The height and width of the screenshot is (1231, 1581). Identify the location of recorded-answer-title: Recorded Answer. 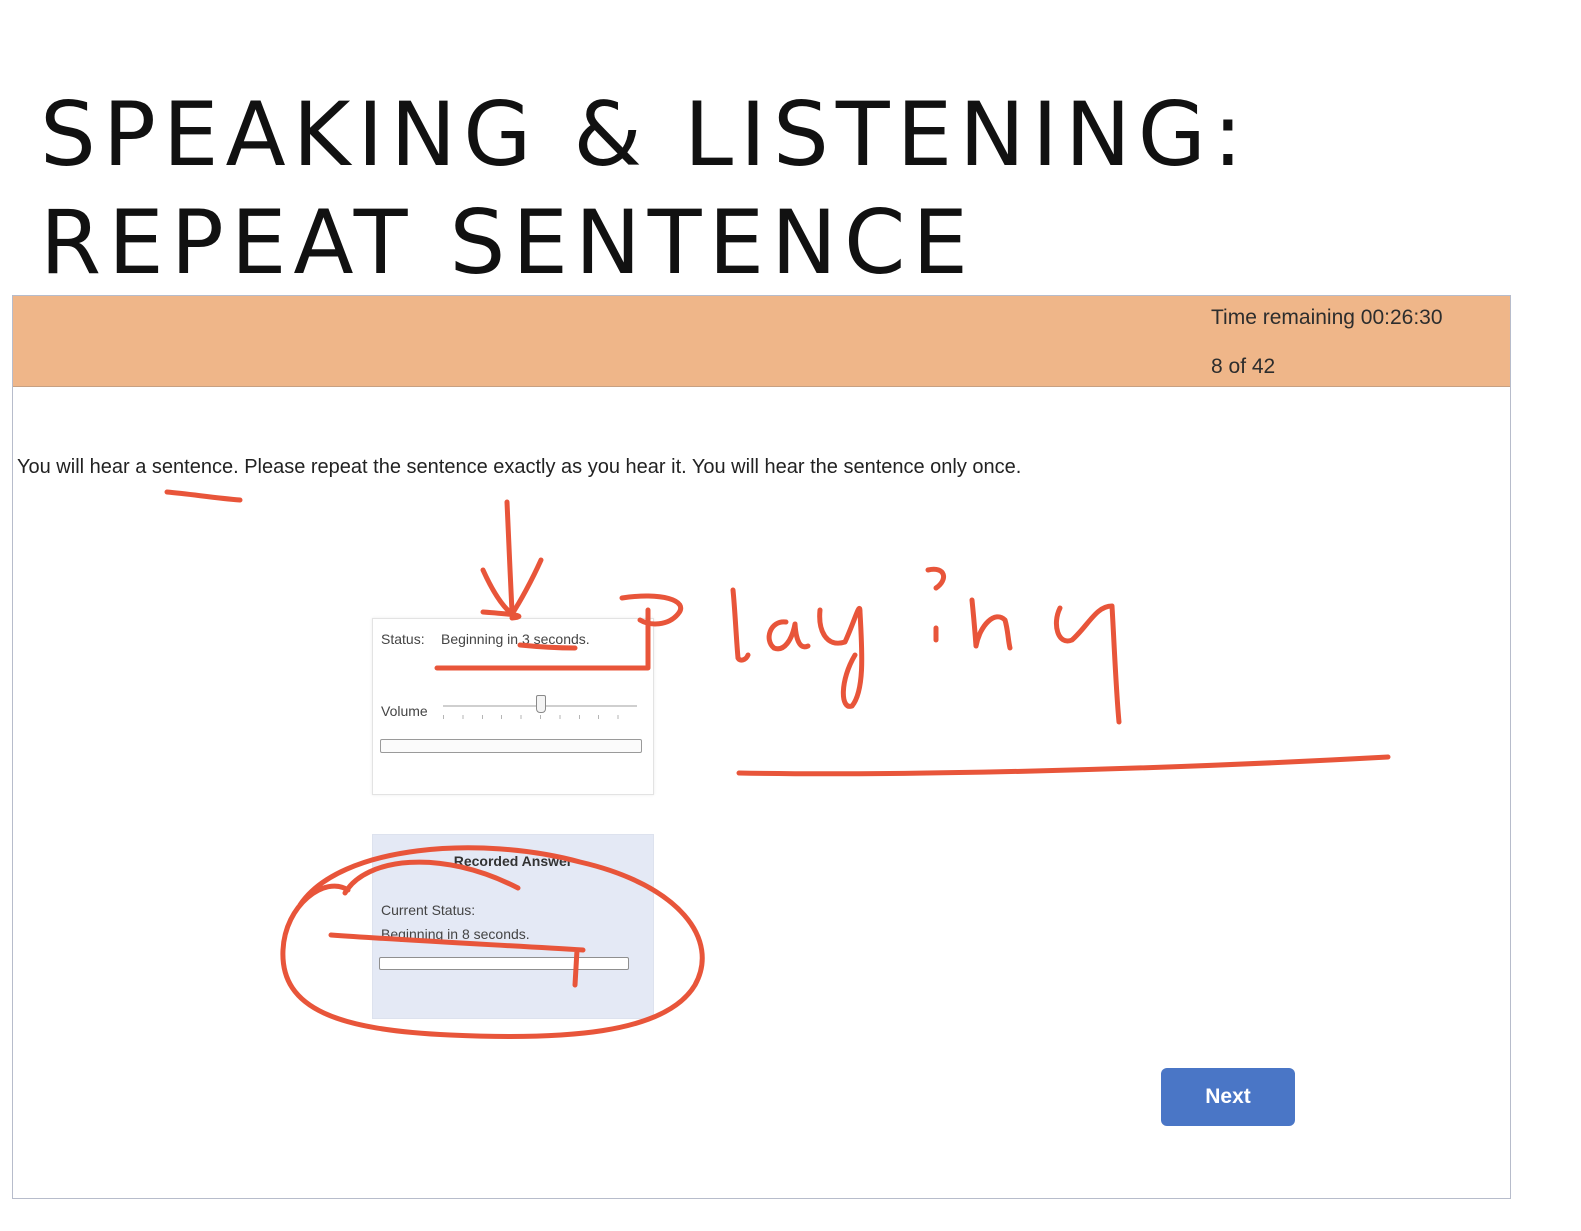
(513, 861).